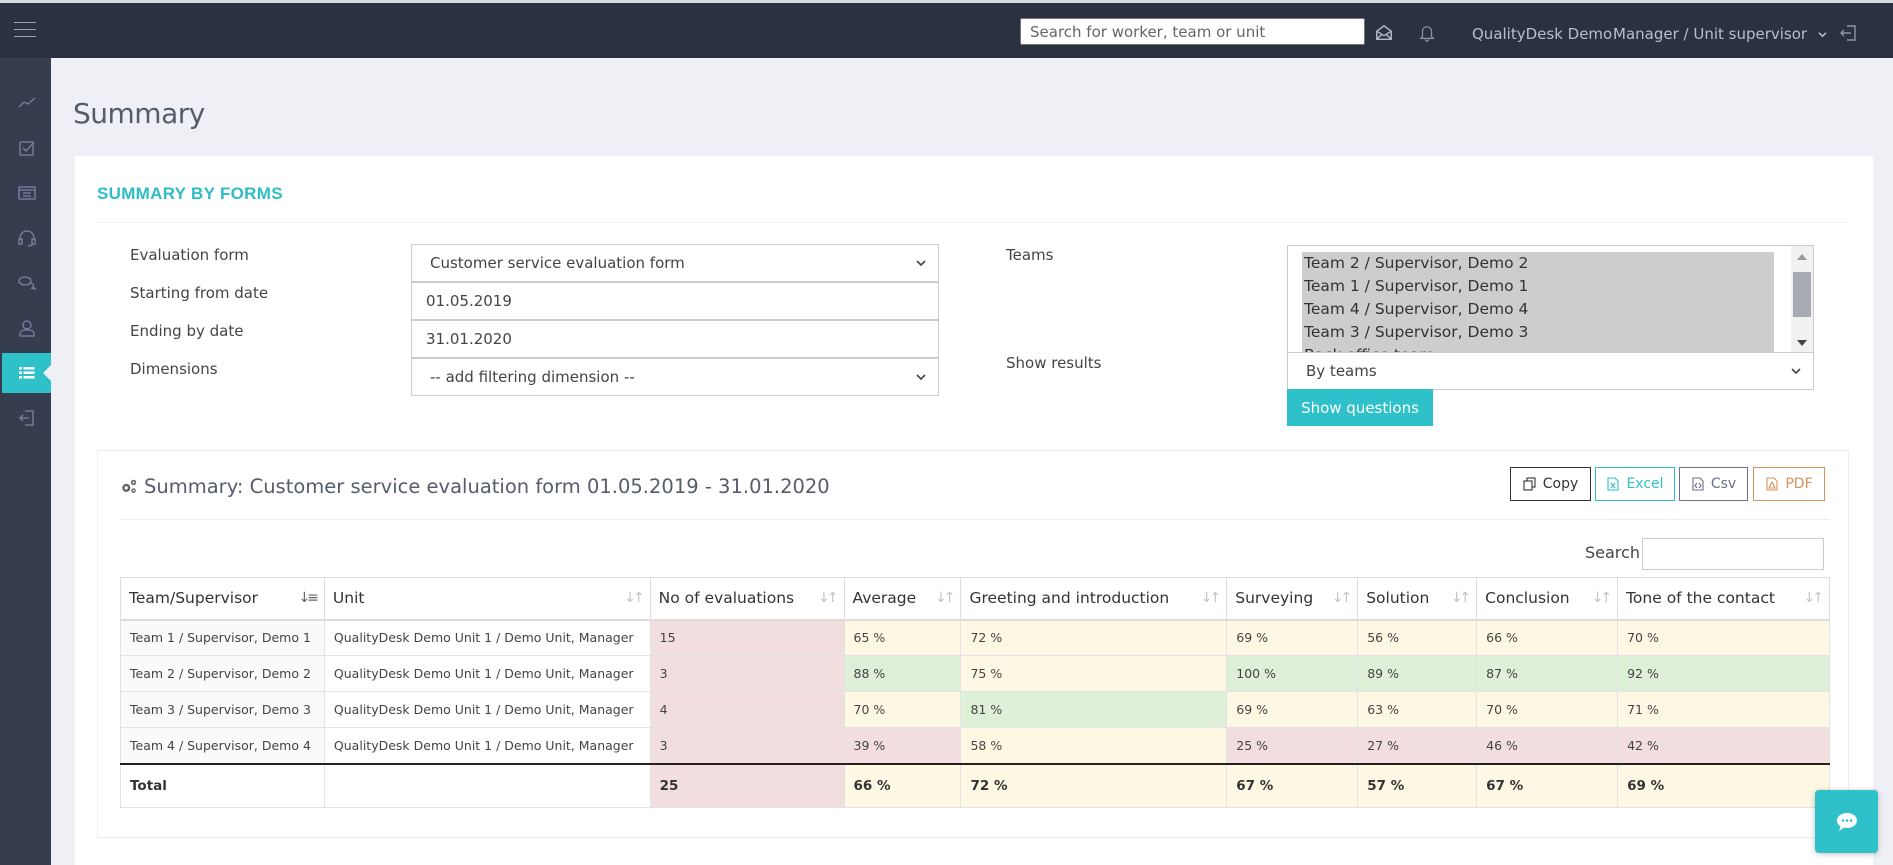 The height and width of the screenshot is (865, 1893). Describe the element at coordinates (1723, 599) in the screenshot. I see `column-header-tone: Tone of the contact ↓↑` at that location.